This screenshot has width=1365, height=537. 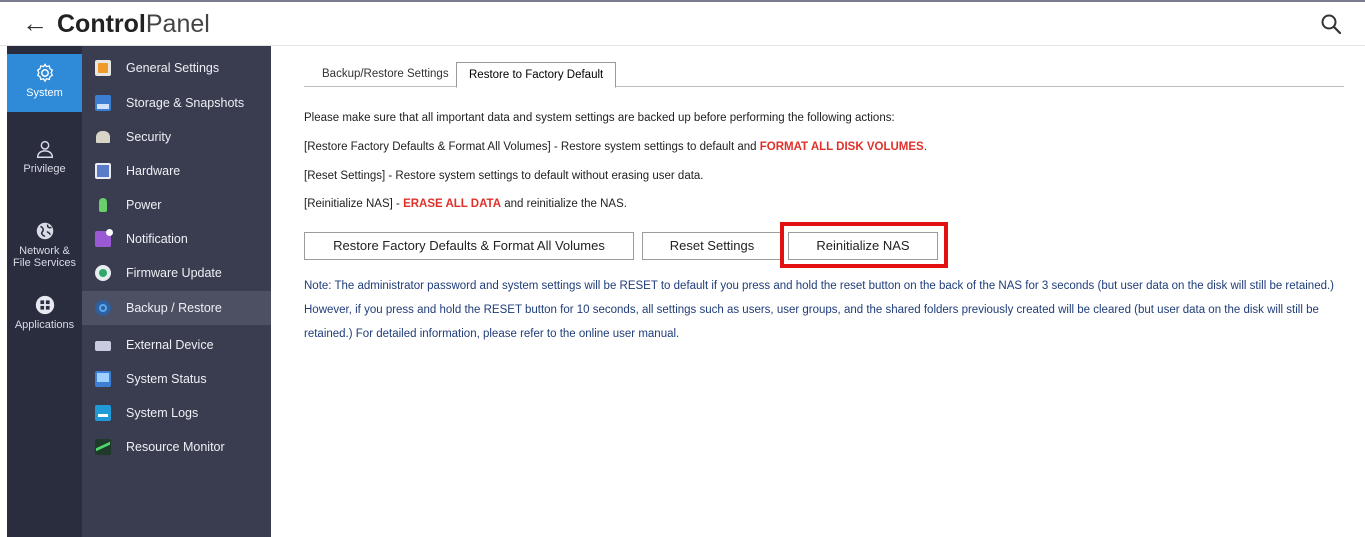 What do you see at coordinates (44, 73) in the screenshot?
I see `gear-icon` at bounding box center [44, 73].